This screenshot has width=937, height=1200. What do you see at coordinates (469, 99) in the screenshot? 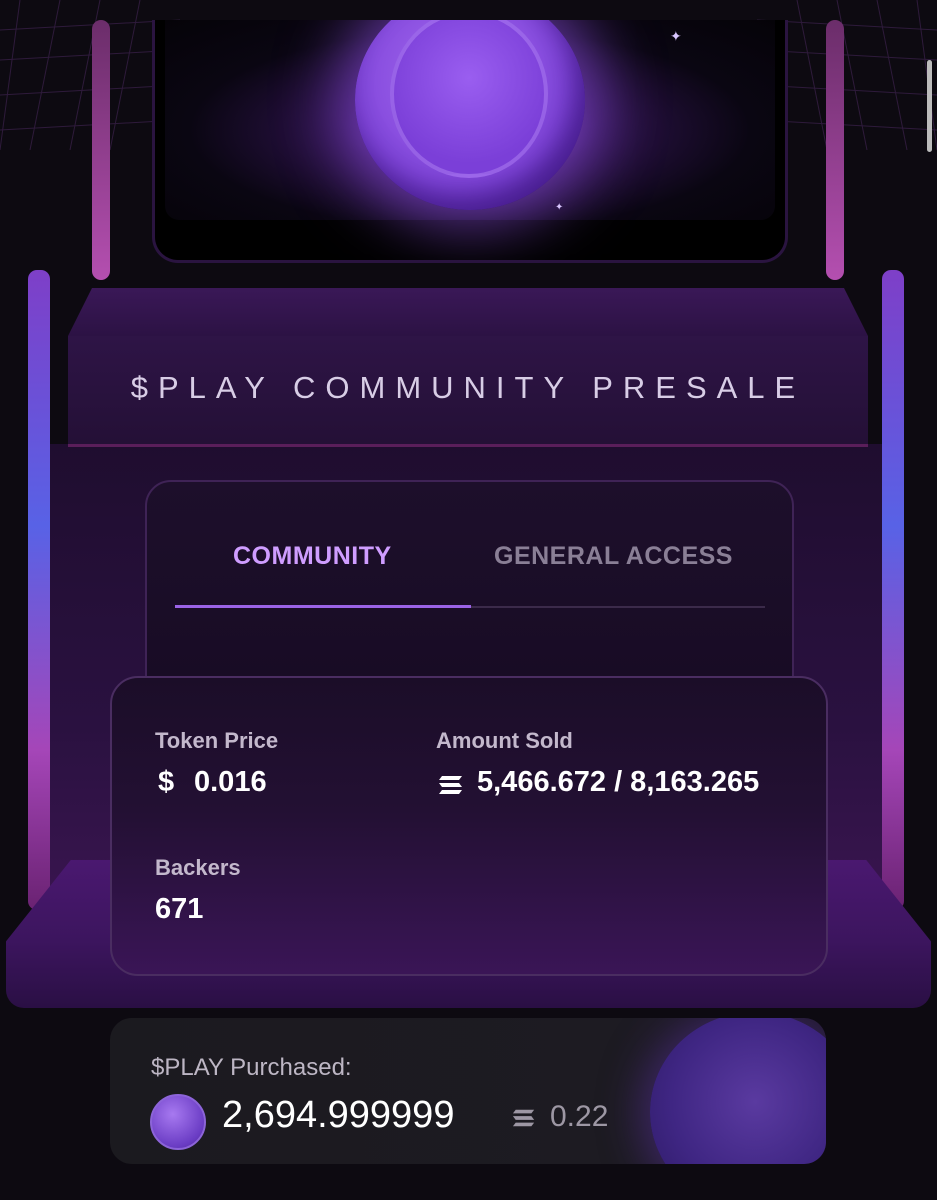
I see `coin-face` at bounding box center [469, 99].